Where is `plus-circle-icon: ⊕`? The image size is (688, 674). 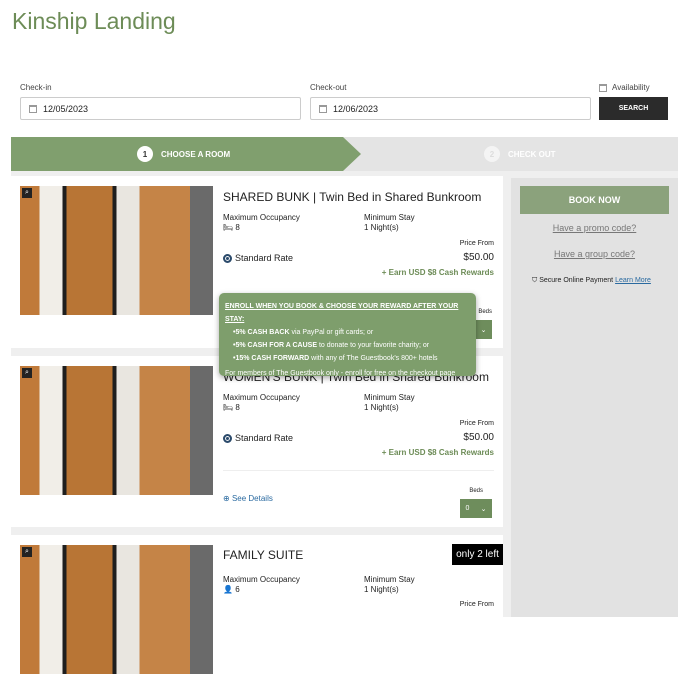 plus-circle-icon: ⊕ is located at coordinates (227, 498).